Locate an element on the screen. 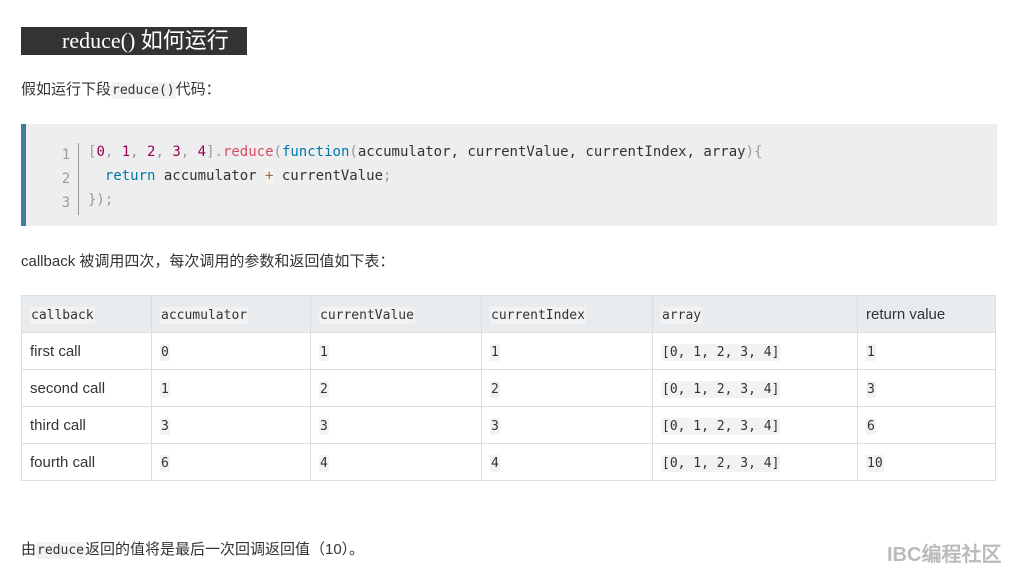  code-line-2: return accumulator + currentValue; is located at coordinates (248, 176).